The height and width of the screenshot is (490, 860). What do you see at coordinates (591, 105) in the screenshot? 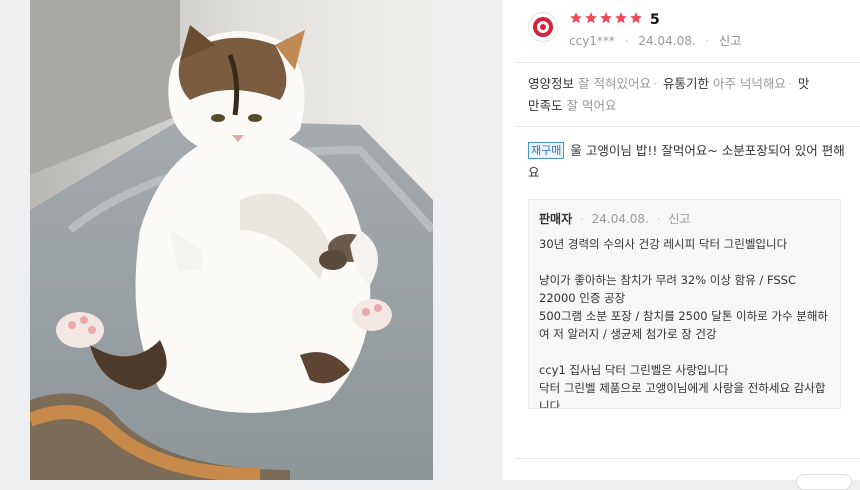
I see `tag-value: 잘 먹어요` at bounding box center [591, 105].